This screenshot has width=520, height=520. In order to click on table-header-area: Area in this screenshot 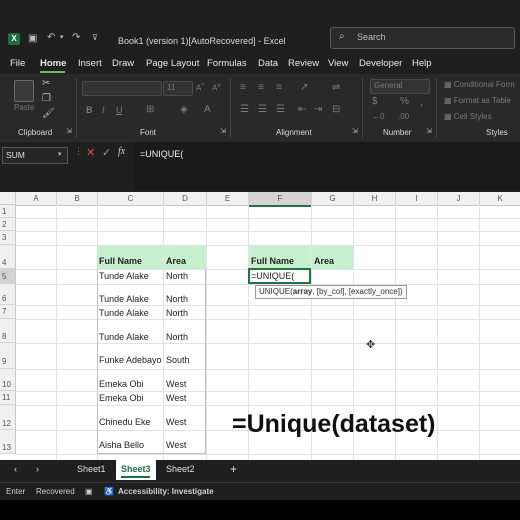, I will do `click(185, 257)`.